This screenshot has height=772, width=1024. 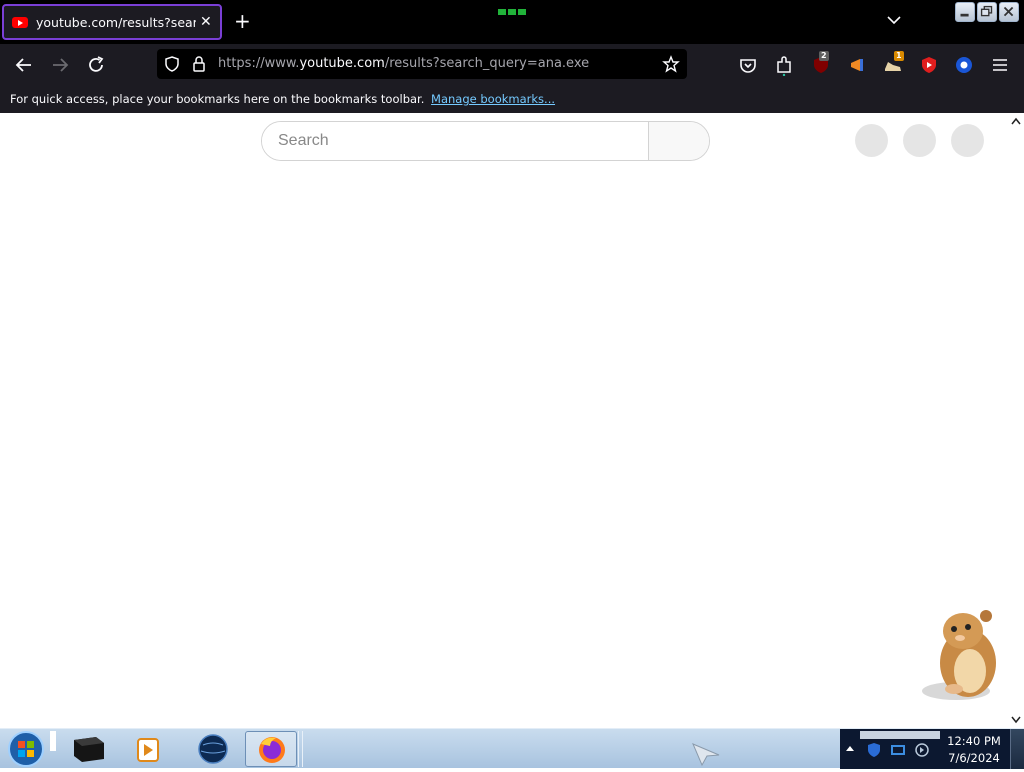 What do you see at coordinates (1017, 749) in the screenshot?
I see `show-desktop-button` at bounding box center [1017, 749].